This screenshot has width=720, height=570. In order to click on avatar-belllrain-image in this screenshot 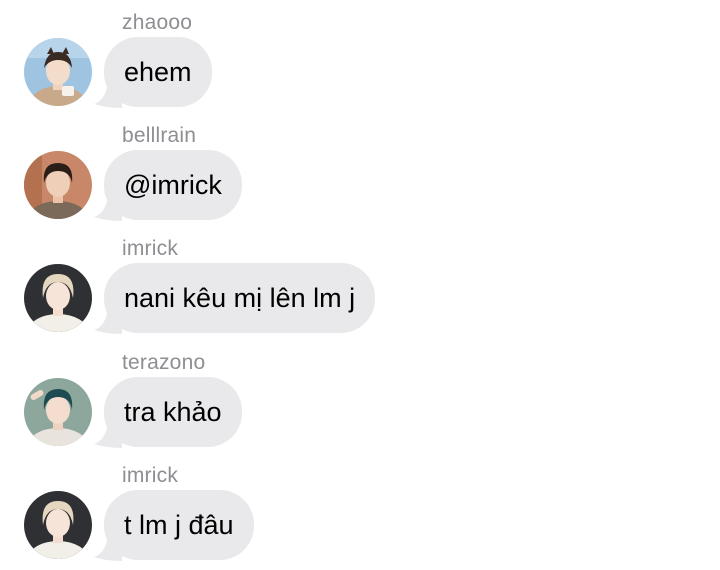, I will do `click(58, 185)`.